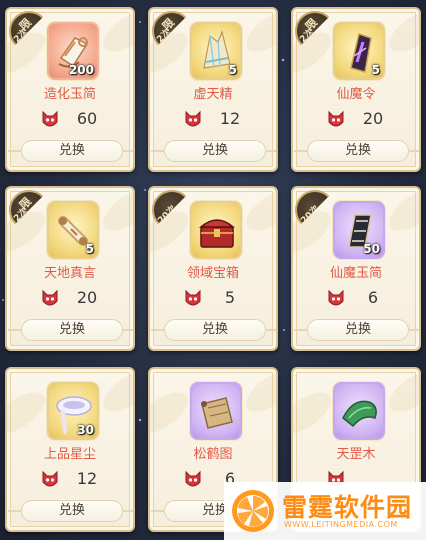  Describe the element at coordinates (371, 249) in the screenshot. I see `item-count: 50` at that location.